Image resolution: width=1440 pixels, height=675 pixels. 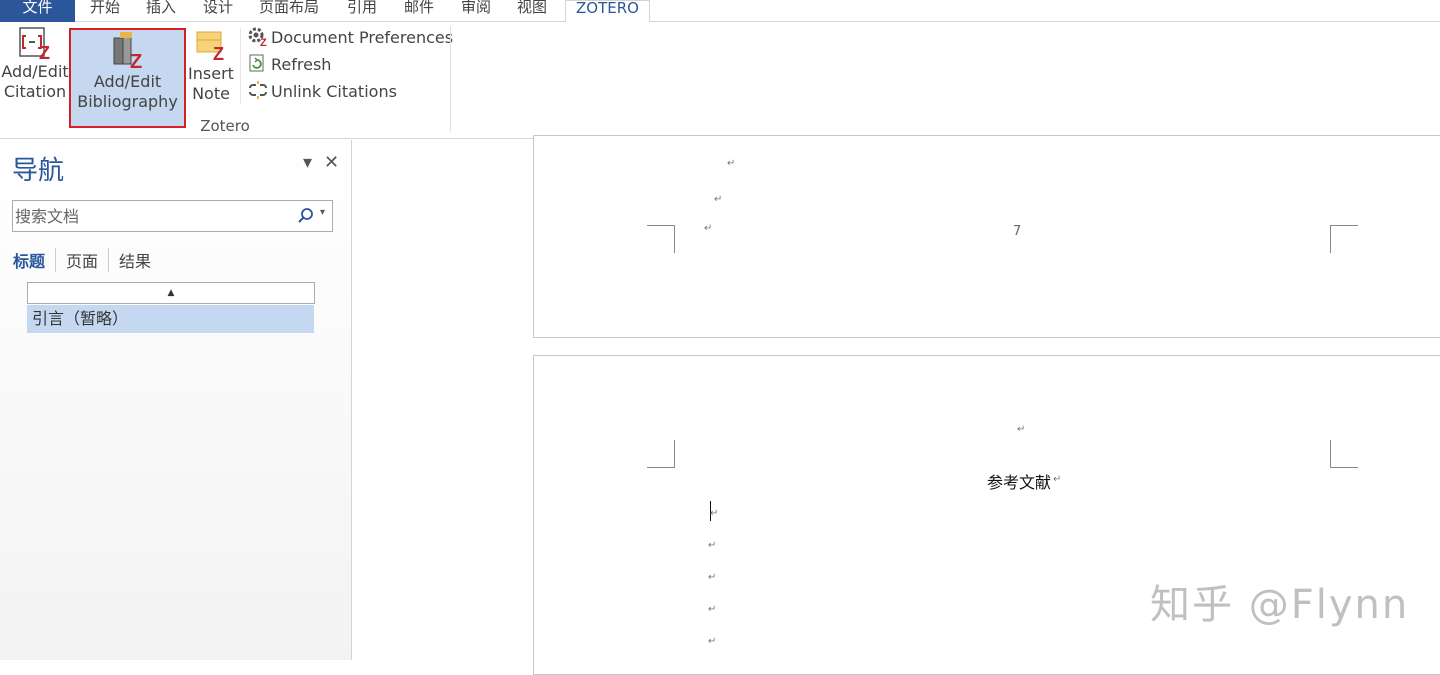 I want to click on insert-note-button: Z Insert Note, so click(x=211, y=67).